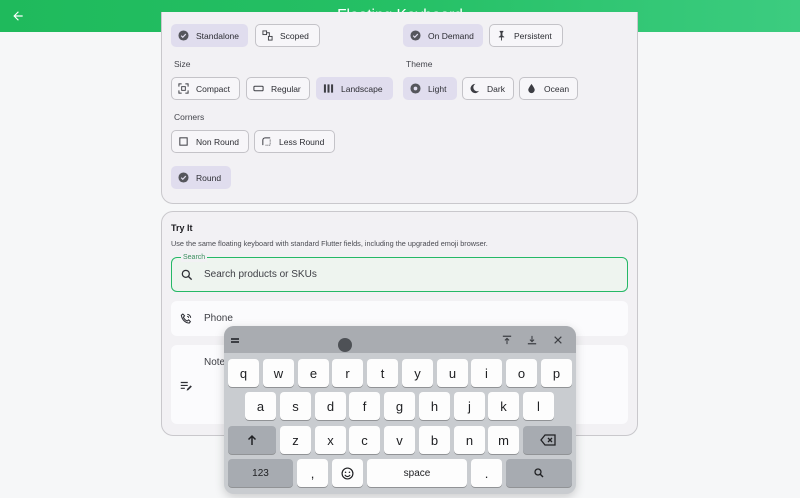 The width and height of the screenshot is (800, 498). I want to click on comma-key: ,, so click(312, 473).